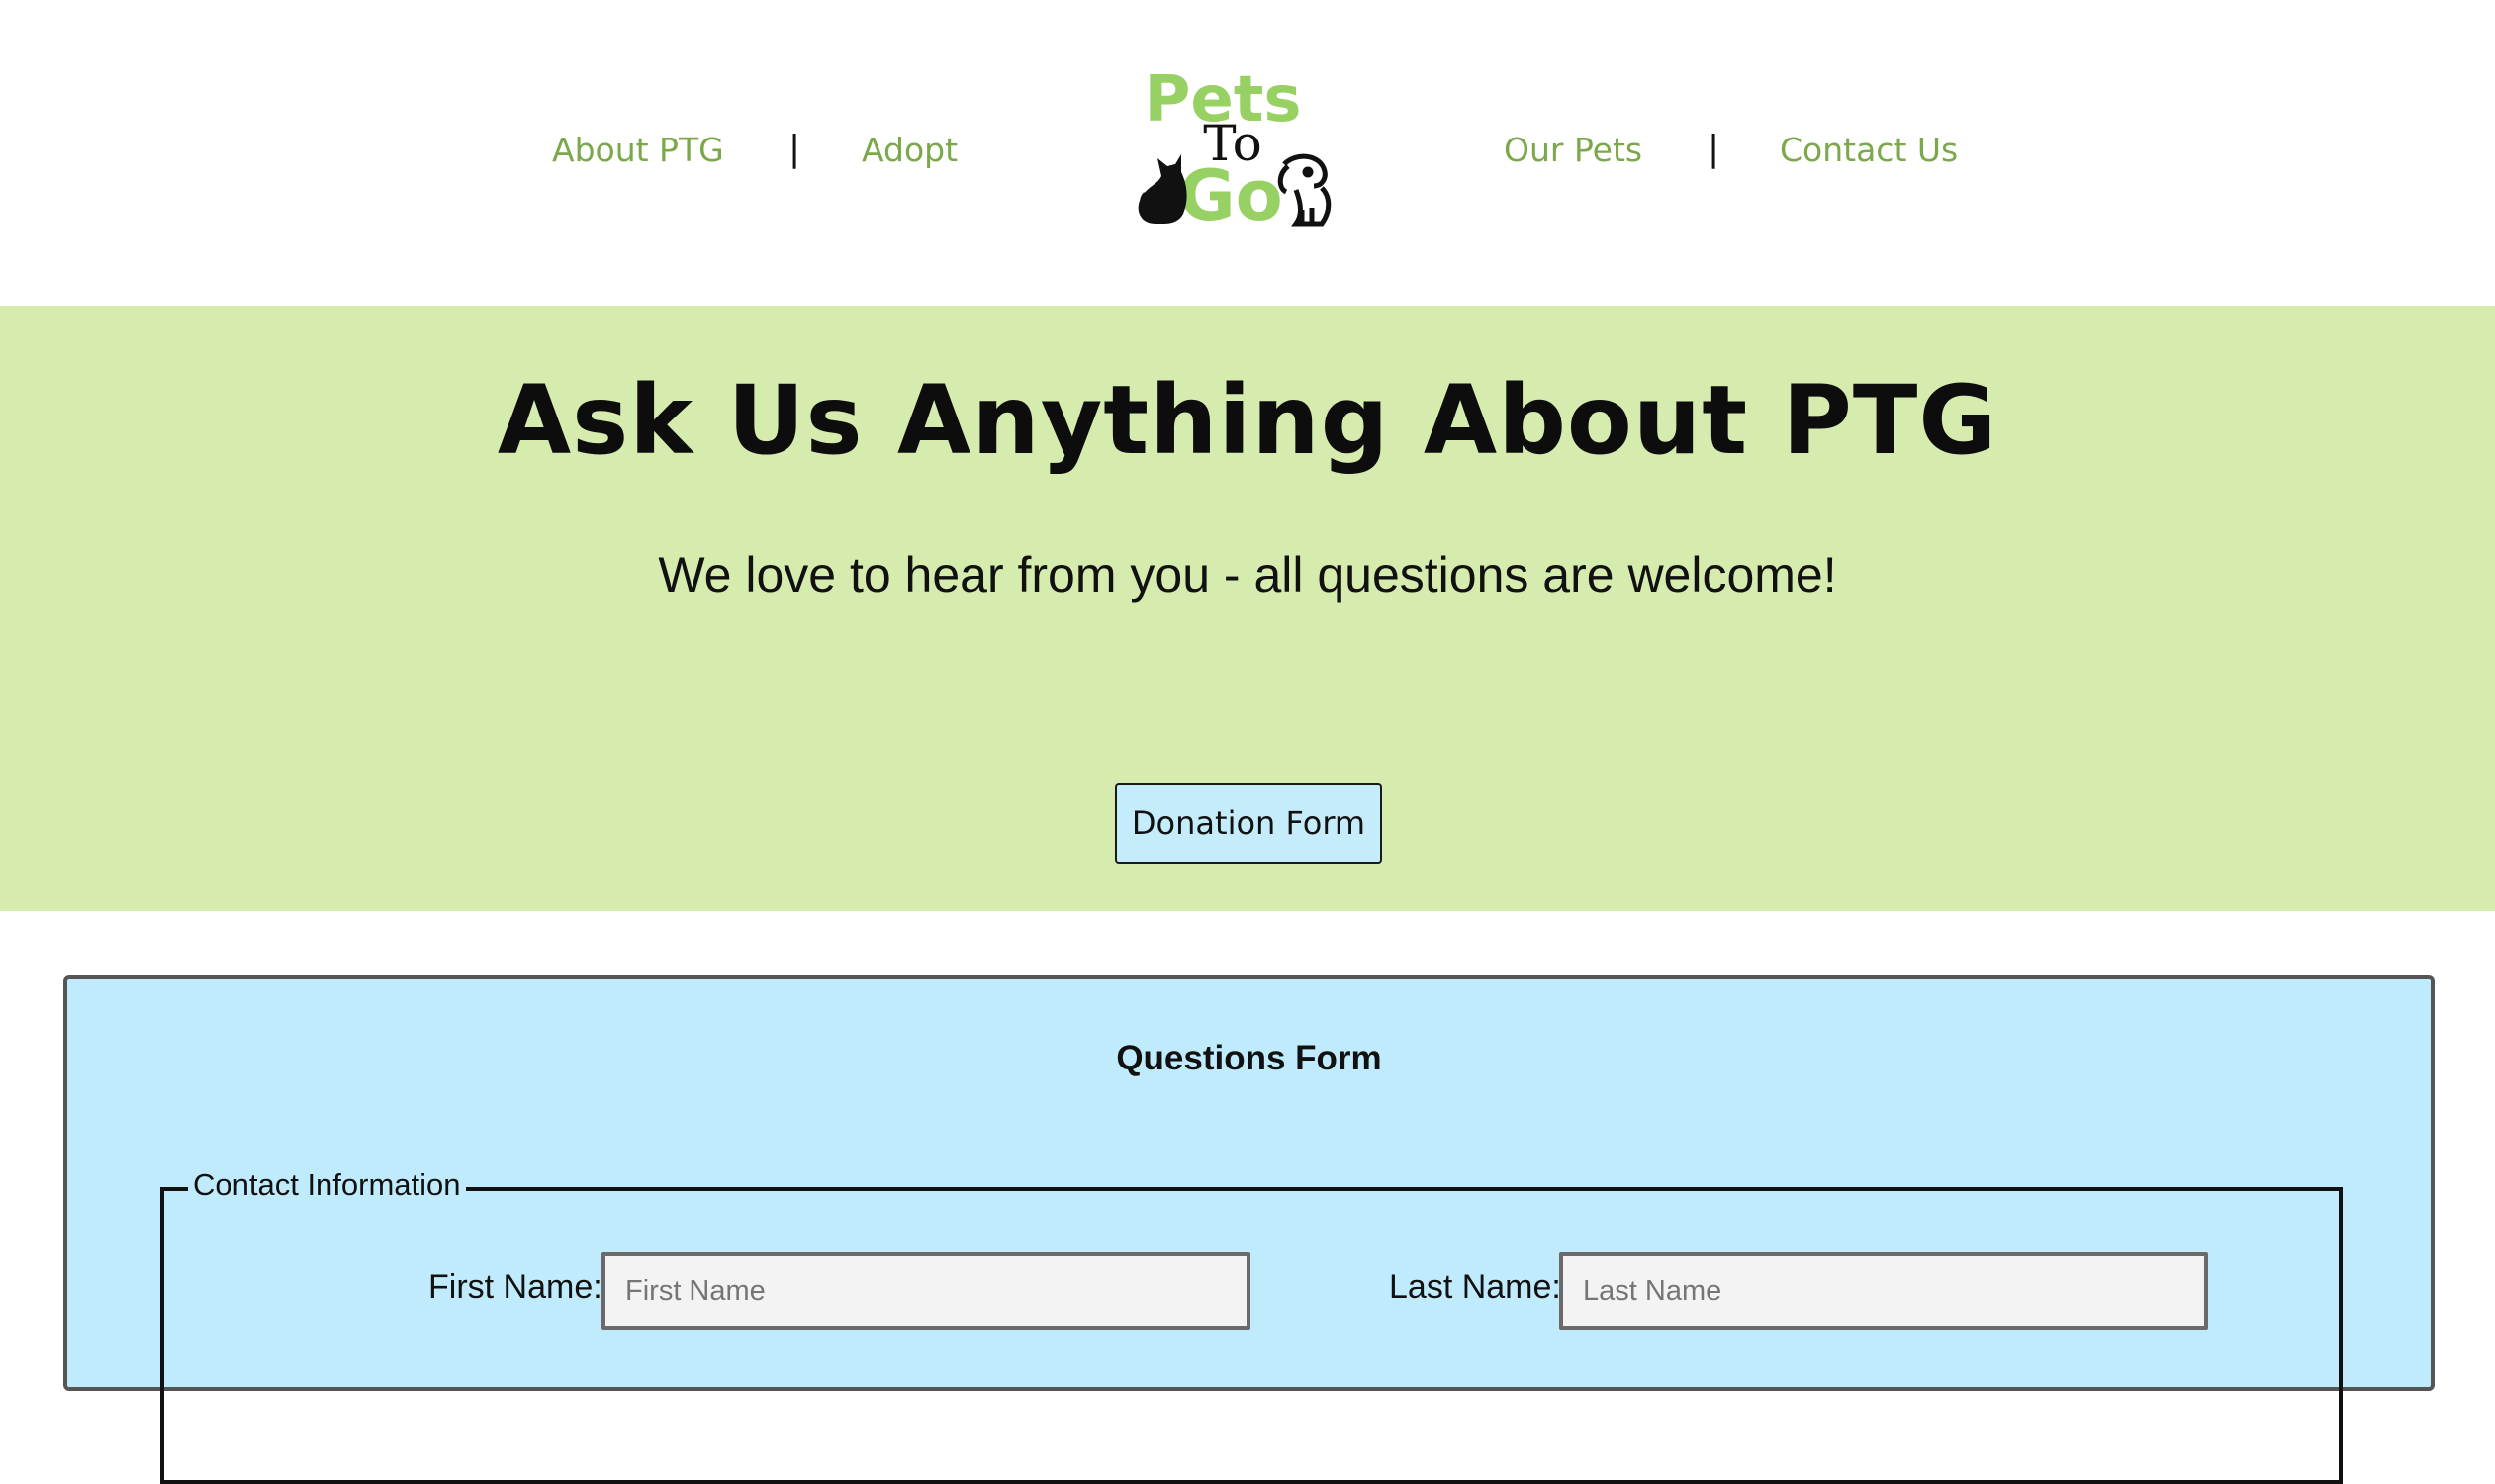 This screenshot has width=2495, height=1484. I want to click on pets-to-go-logo: Pets To Go, so click(1235, 149).